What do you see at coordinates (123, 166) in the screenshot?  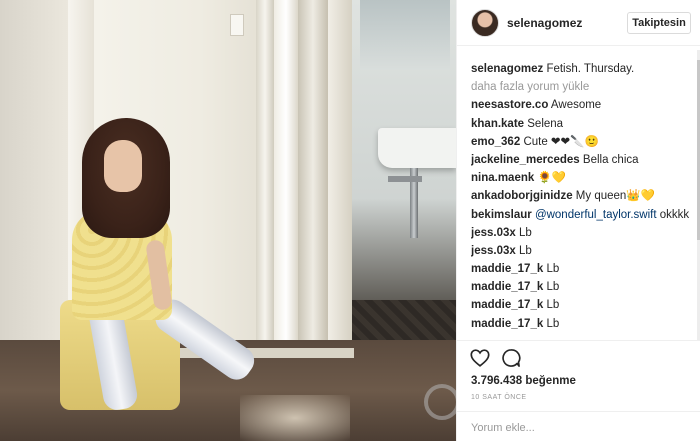 I see `photo-person-face` at bounding box center [123, 166].